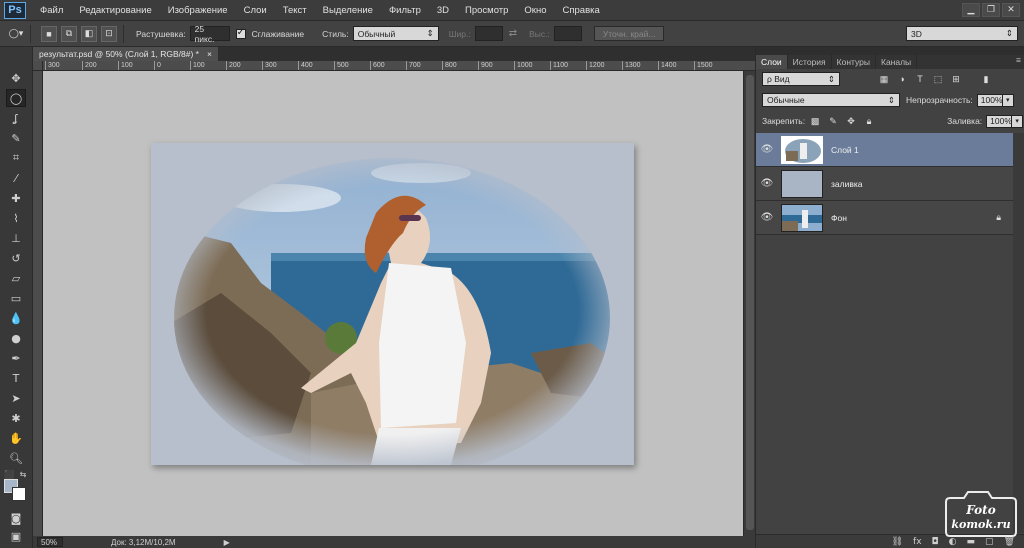  I want to click on canvas-vertical-scrollbar, so click(749, 303).